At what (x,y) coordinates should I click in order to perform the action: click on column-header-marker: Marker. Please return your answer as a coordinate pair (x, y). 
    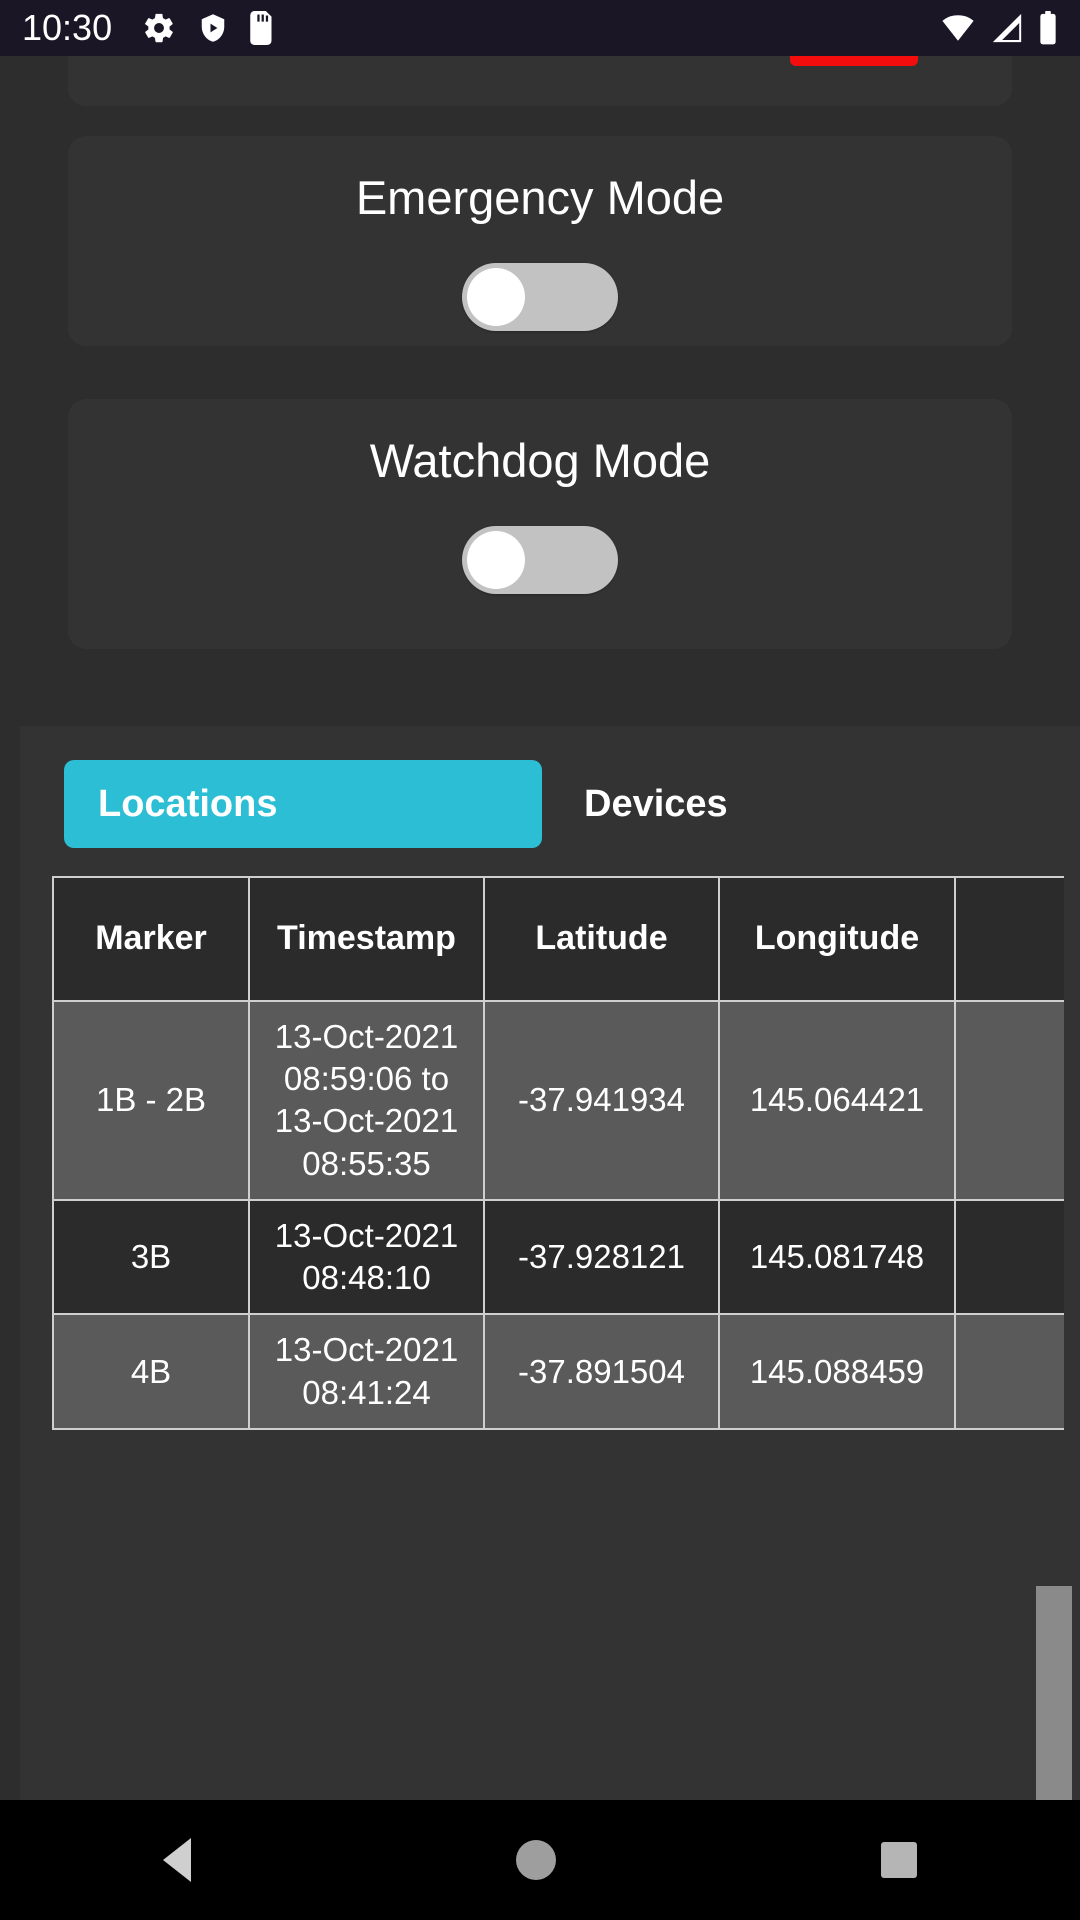
    Looking at the image, I should click on (151, 939).